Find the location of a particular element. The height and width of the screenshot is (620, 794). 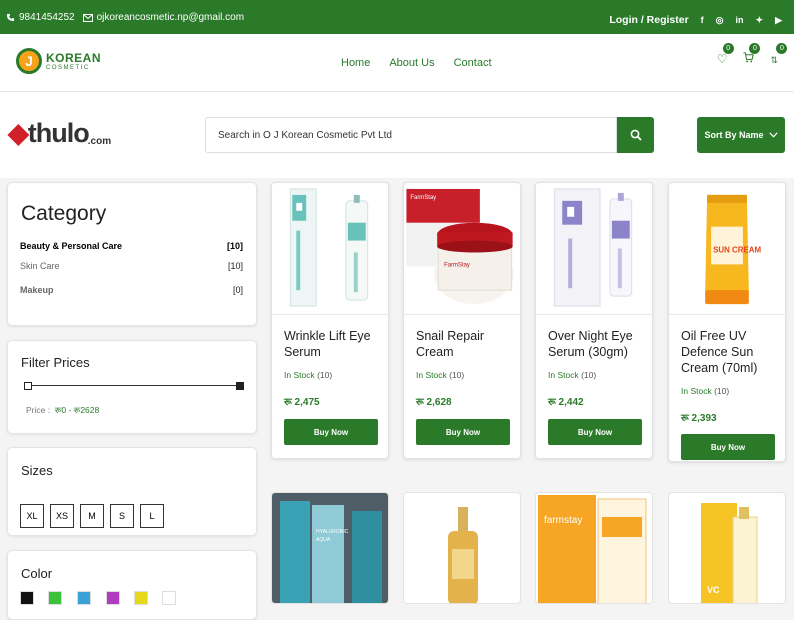

search-icon is located at coordinates (636, 135).